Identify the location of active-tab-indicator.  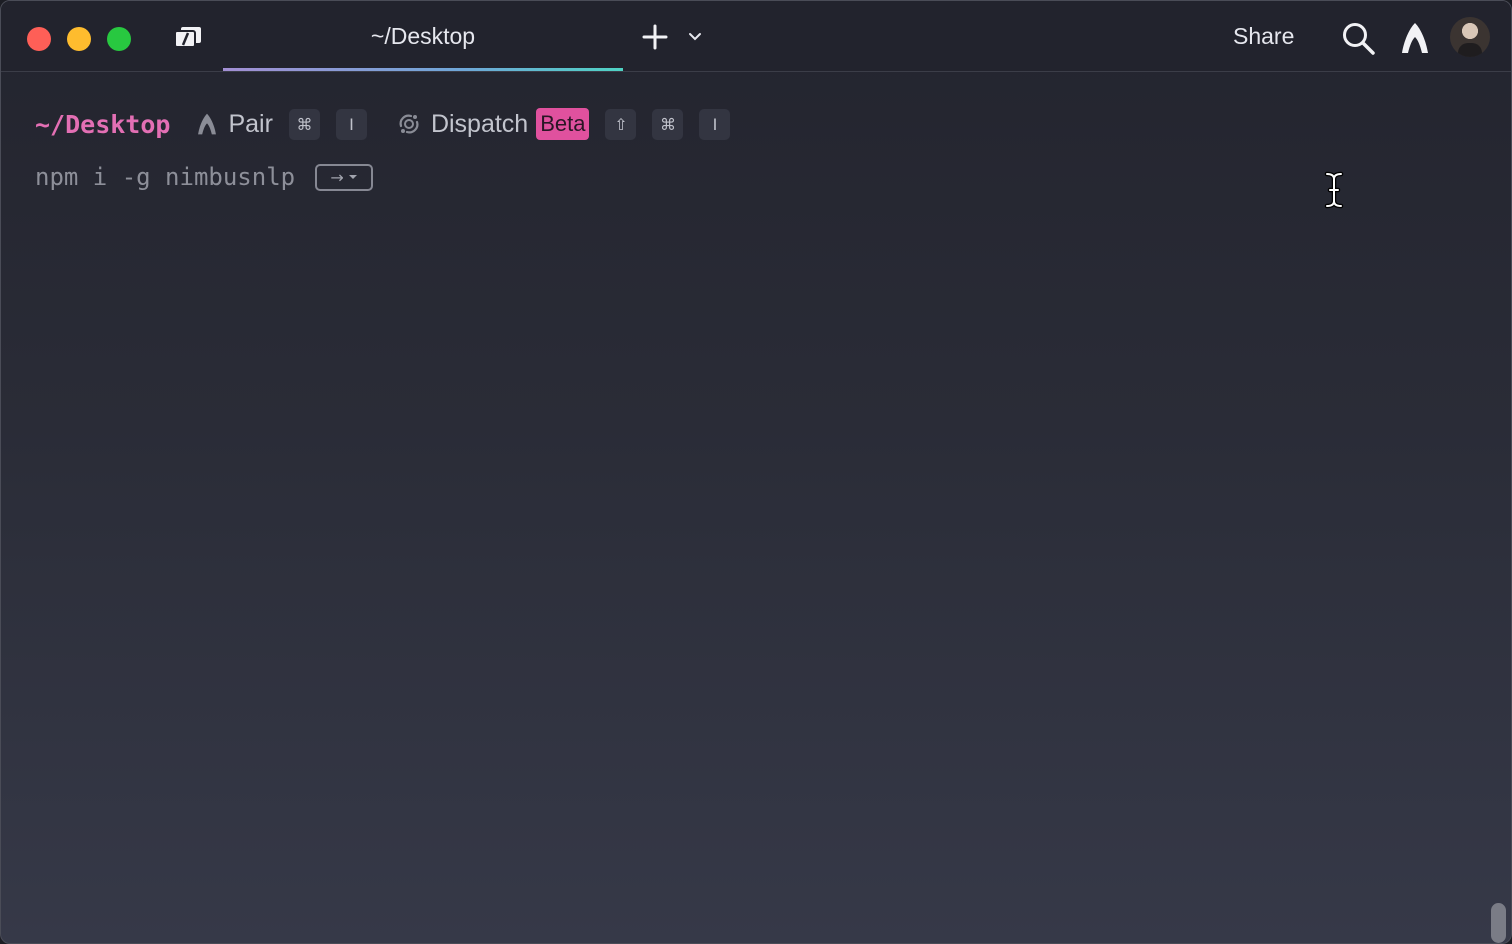
(423, 69).